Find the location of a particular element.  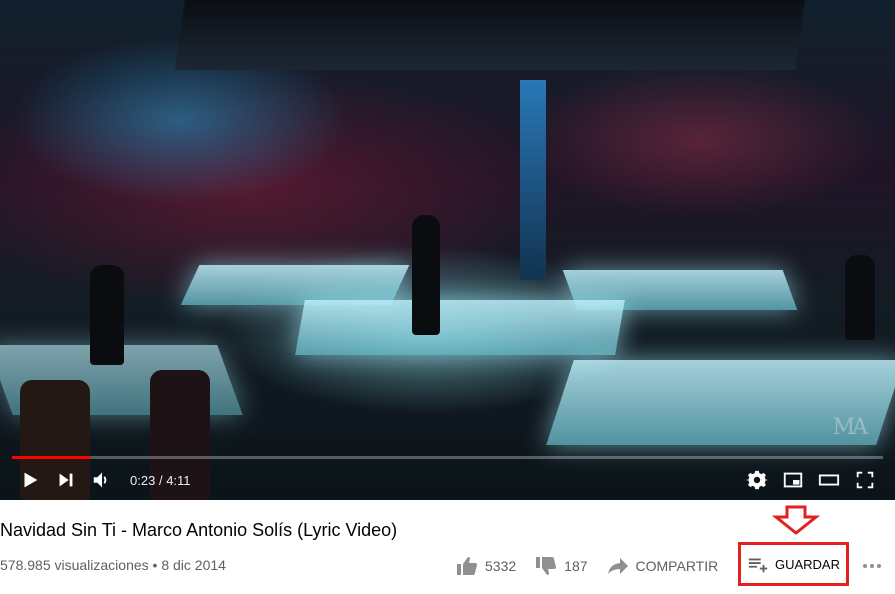

video-actions: 5332 187 COMPARTIR is located at coordinates (595, 566).